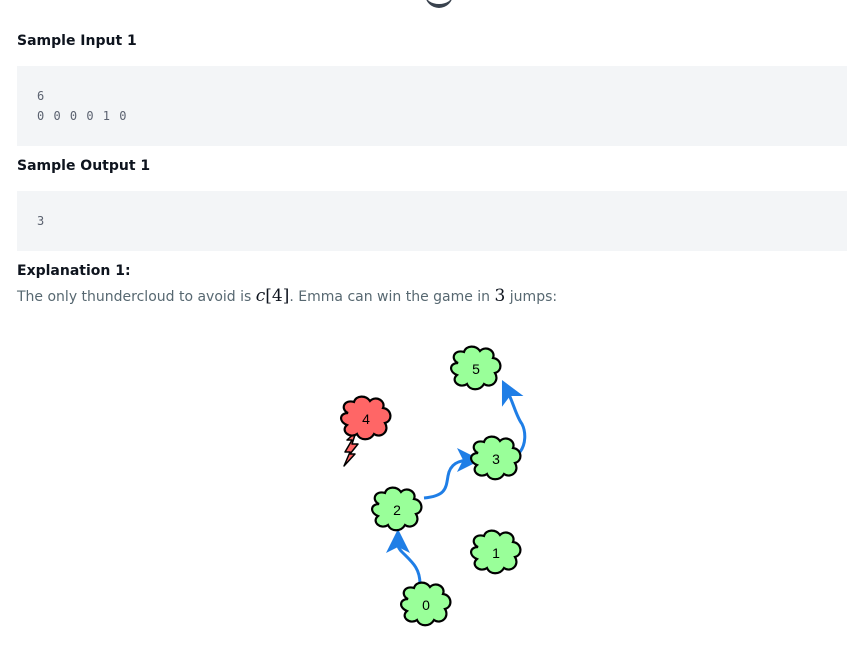 The width and height of the screenshot is (867, 659). I want to click on cloud-label: 3, so click(496, 459).